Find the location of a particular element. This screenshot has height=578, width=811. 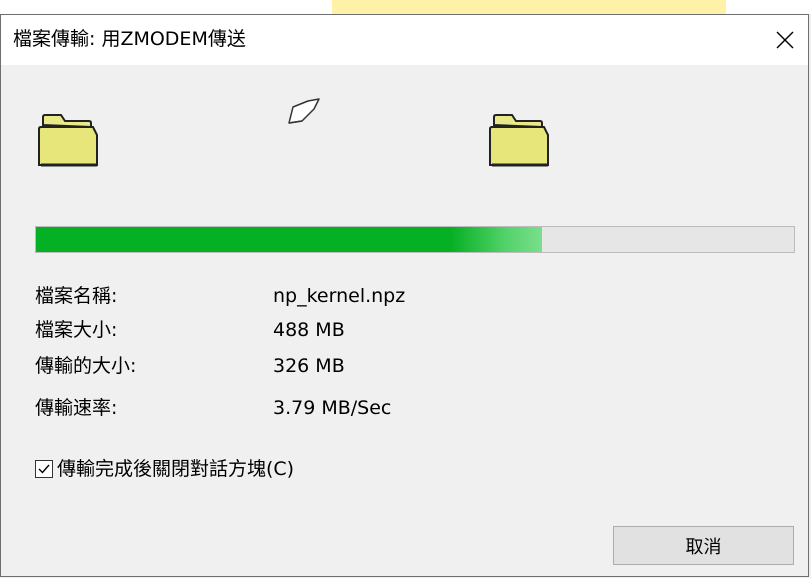

filesize-value: 488 MB is located at coordinates (309, 330).